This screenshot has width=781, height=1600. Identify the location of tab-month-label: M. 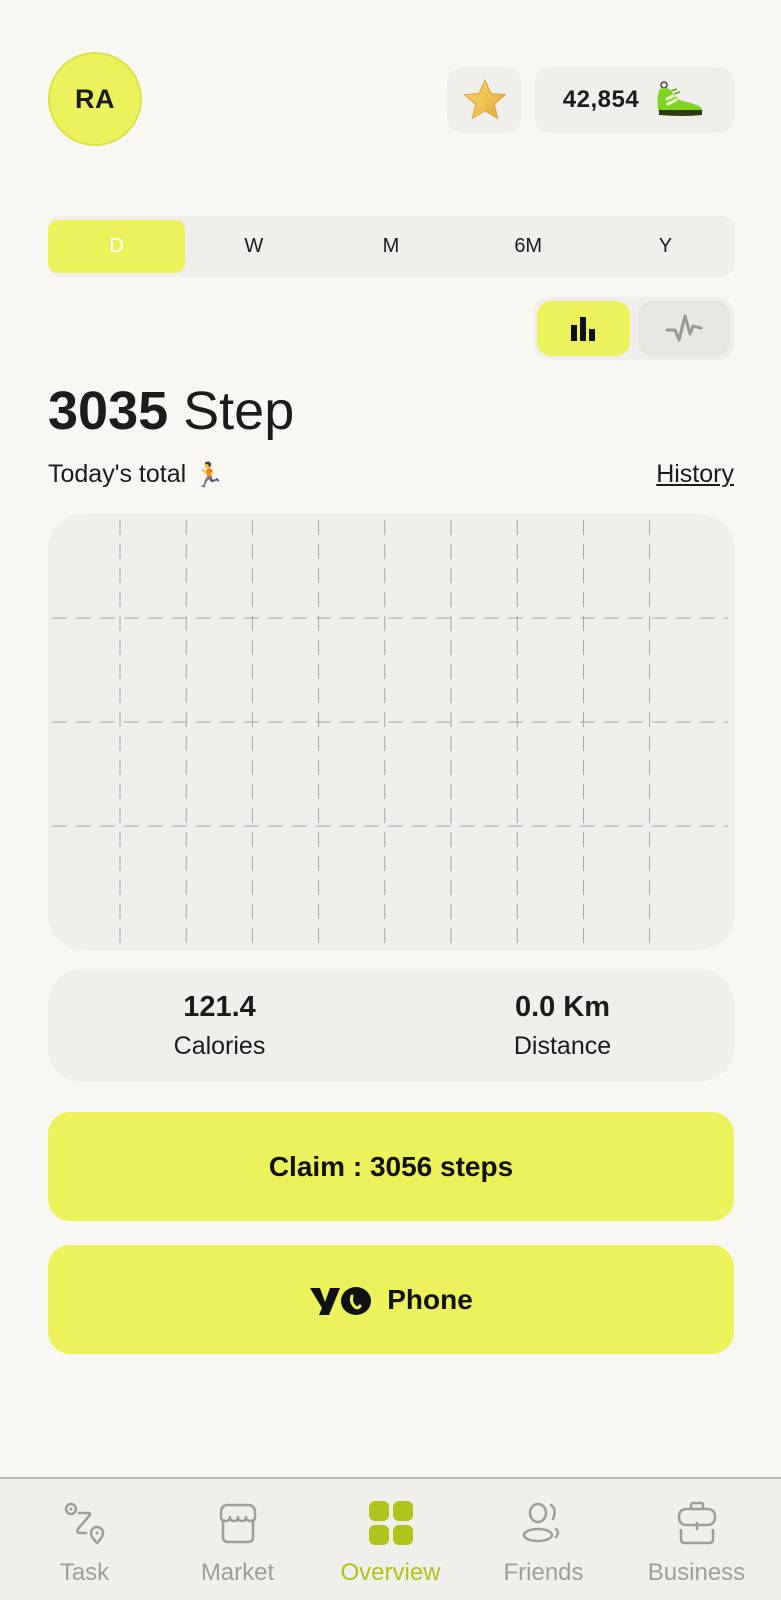
(391, 246).